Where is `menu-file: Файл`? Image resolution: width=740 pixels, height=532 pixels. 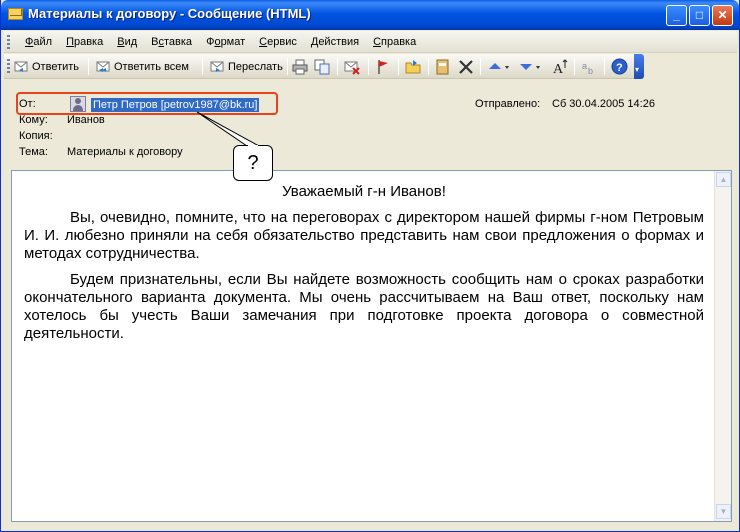 menu-file: Файл is located at coordinates (38, 42).